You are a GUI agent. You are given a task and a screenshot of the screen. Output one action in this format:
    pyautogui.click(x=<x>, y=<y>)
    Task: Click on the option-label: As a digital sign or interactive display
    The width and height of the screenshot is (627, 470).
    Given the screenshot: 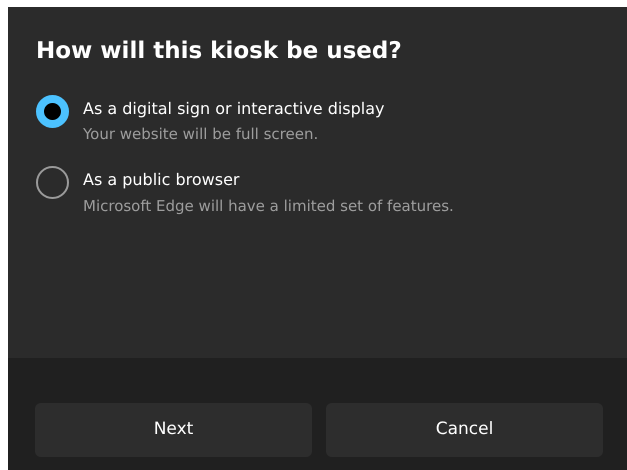 What is the action you would take?
    pyautogui.click(x=233, y=109)
    